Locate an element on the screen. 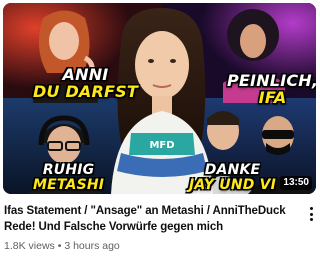  overlay-caption-2-line1: PEINLICH, is located at coordinates (271, 80).